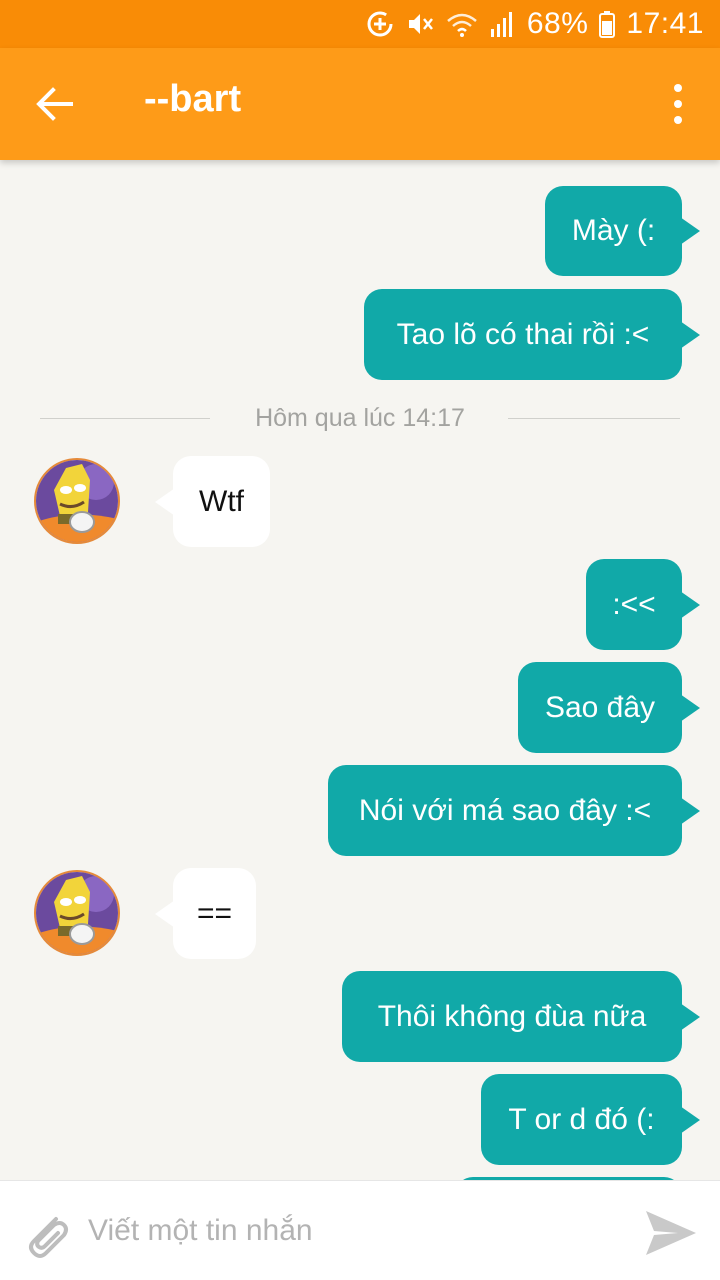 The height and width of the screenshot is (1280, 720). What do you see at coordinates (581, 1119) in the screenshot?
I see `message-bubble-outgoing: T or d đó (:` at bounding box center [581, 1119].